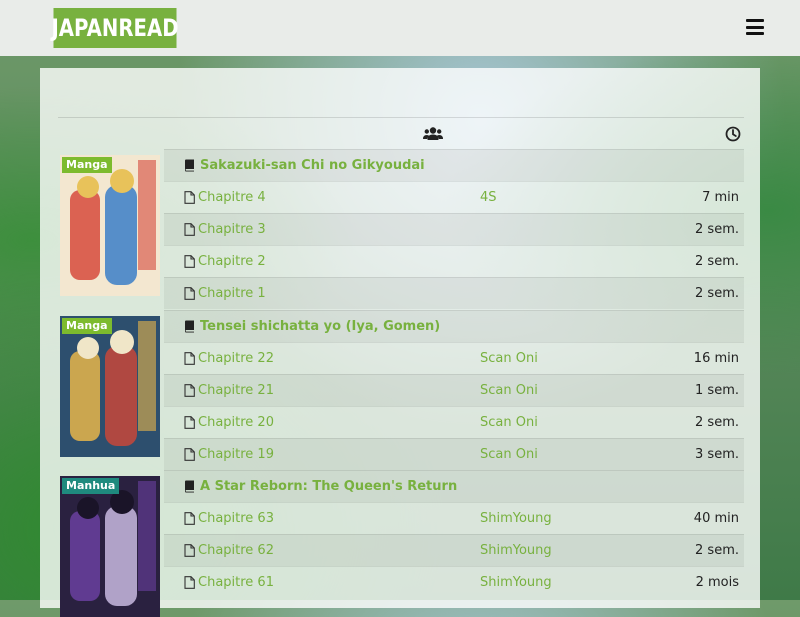 This screenshot has width=800, height=617. What do you see at coordinates (454, 165) in the screenshot?
I see `manga-title-row: Sakazuki-san Chi no Gikyoudai` at bounding box center [454, 165].